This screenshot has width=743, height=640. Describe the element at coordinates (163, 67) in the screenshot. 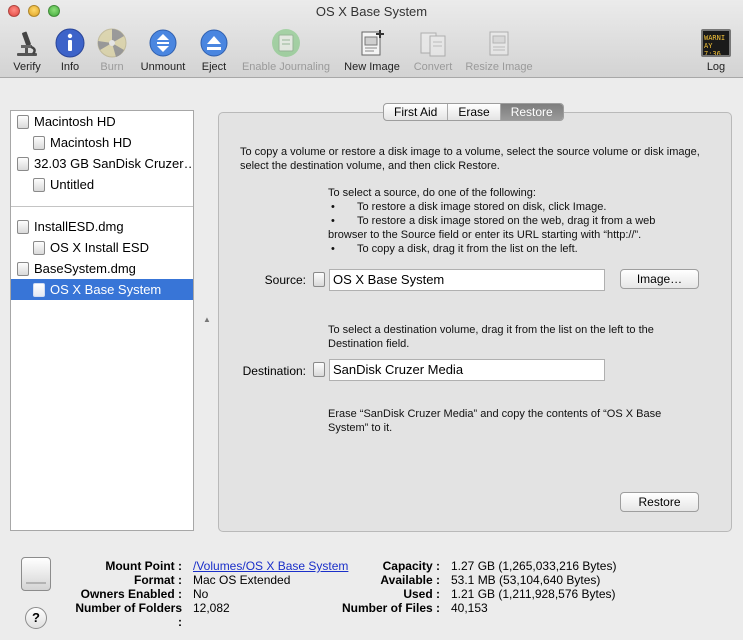

I see `unmount-label: Unmount` at that location.